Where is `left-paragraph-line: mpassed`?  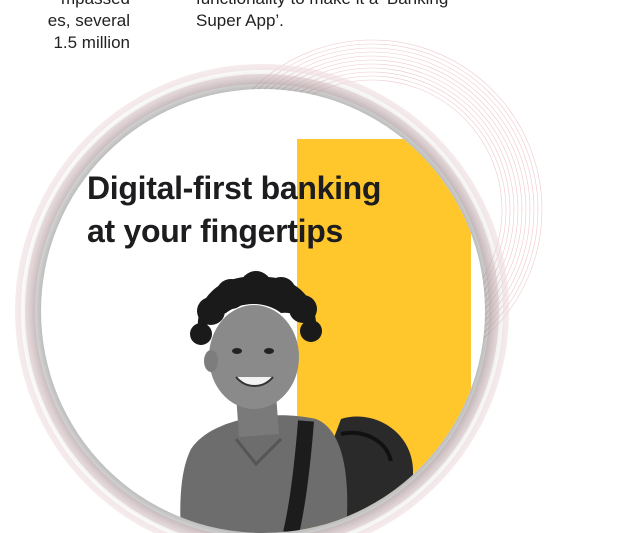
left-paragraph-line: mpassed is located at coordinates (65, 5).